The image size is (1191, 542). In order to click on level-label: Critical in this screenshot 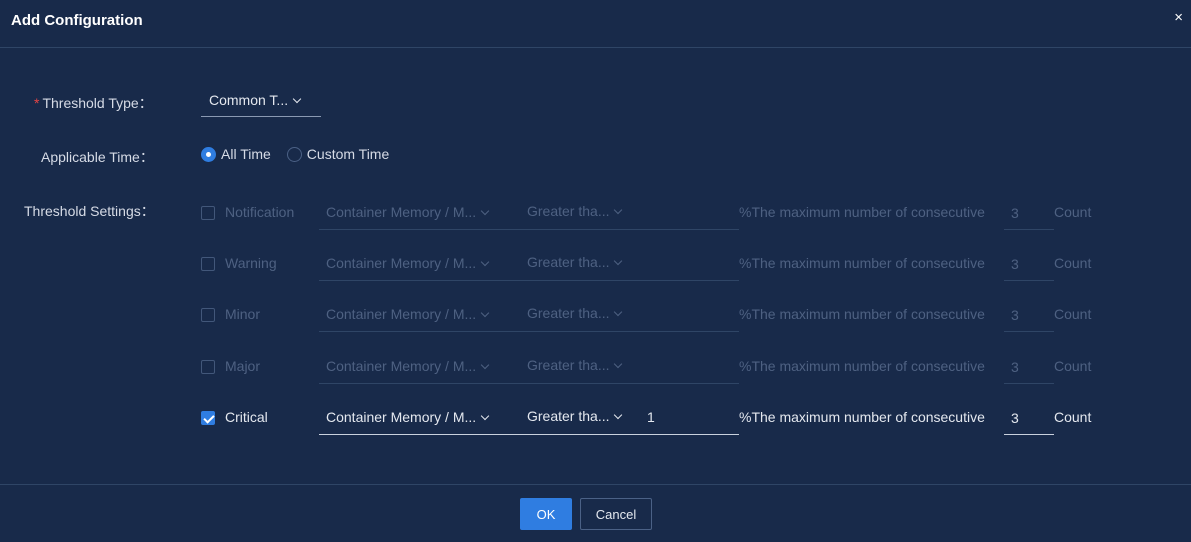, I will do `click(246, 417)`.